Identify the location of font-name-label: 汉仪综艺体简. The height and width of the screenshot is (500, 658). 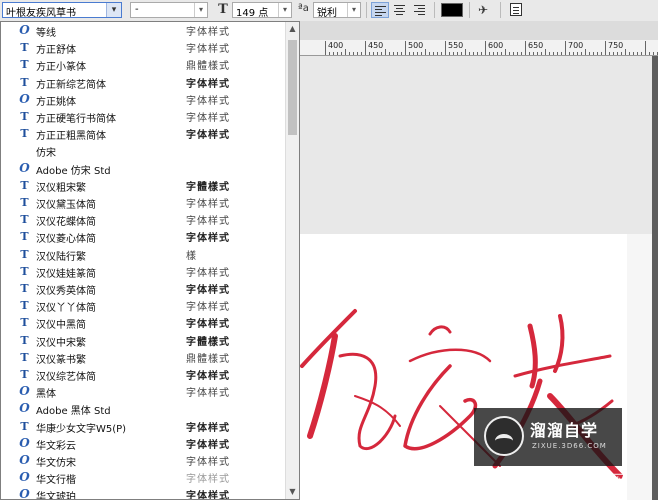
(66, 377).